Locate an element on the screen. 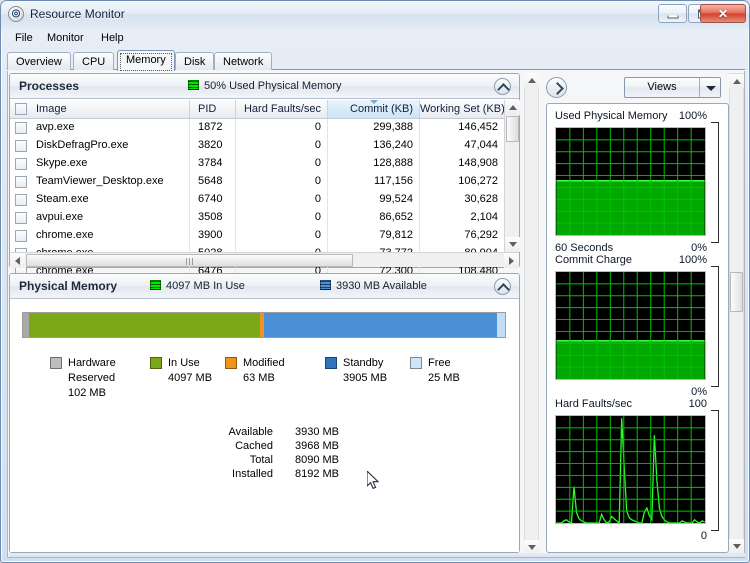 This screenshot has width=750, height=563. column-header-commit-label: Commit (KB) is located at coordinates (381, 109).